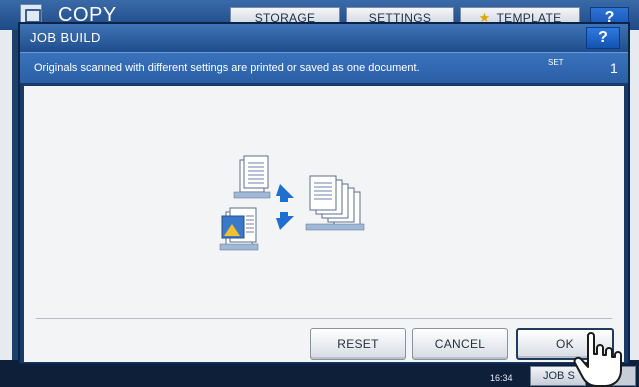 This screenshot has height=387, width=639. I want to click on status-time: 16:34, so click(501, 378).